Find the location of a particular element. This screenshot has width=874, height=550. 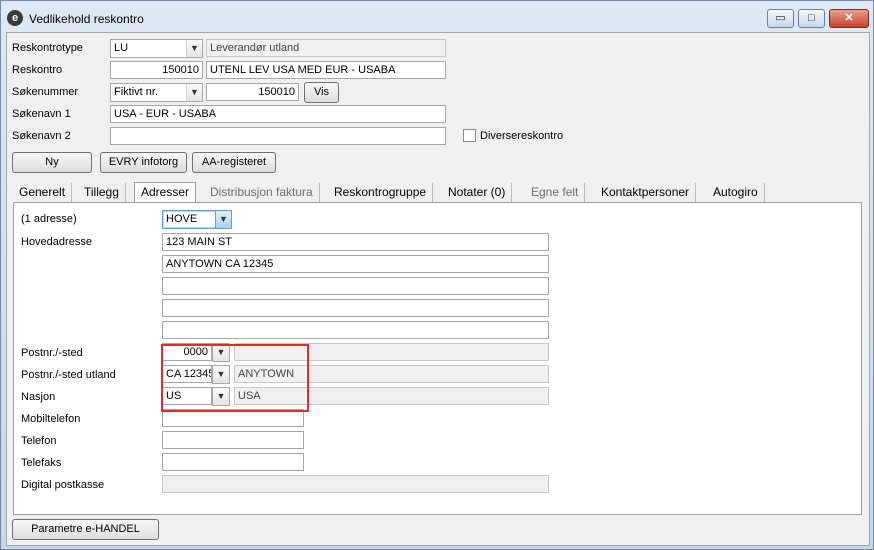

vis-button: Vis is located at coordinates (321, 92).